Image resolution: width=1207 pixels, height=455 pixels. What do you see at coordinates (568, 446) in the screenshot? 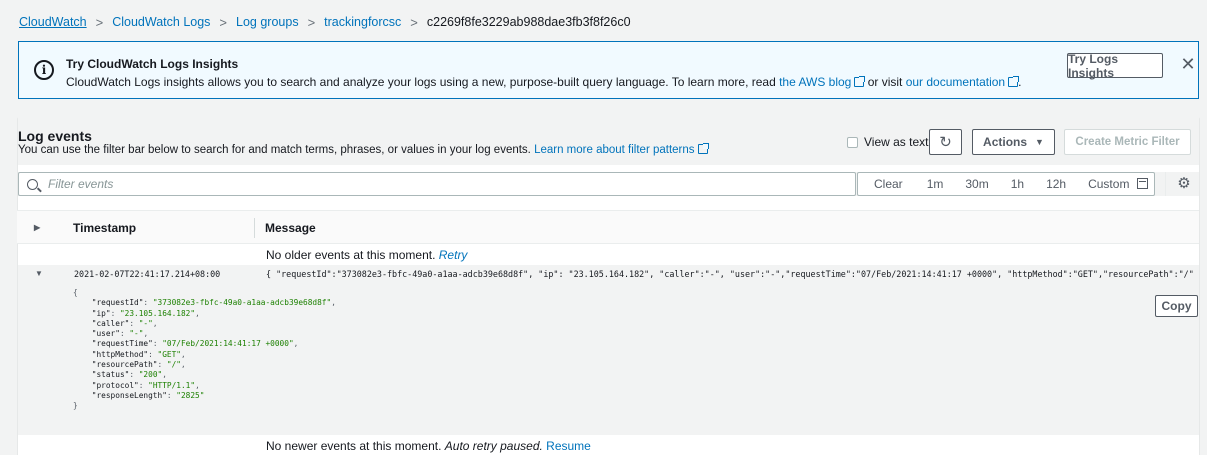
I see `resume-link: Resume` at bounding box center [568, 446].